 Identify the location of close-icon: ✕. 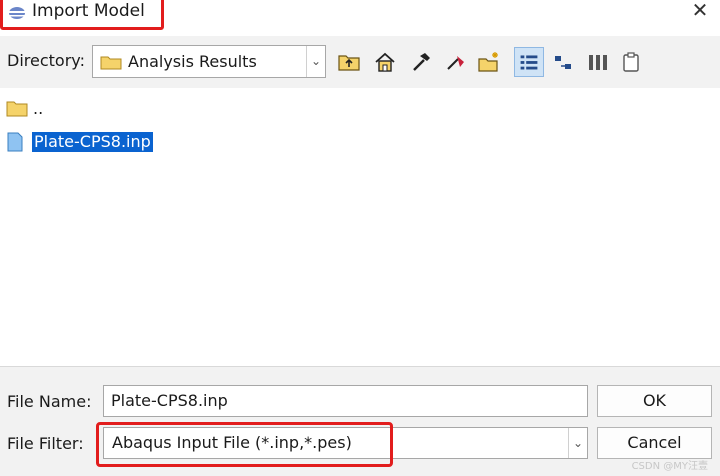
(700, 11).